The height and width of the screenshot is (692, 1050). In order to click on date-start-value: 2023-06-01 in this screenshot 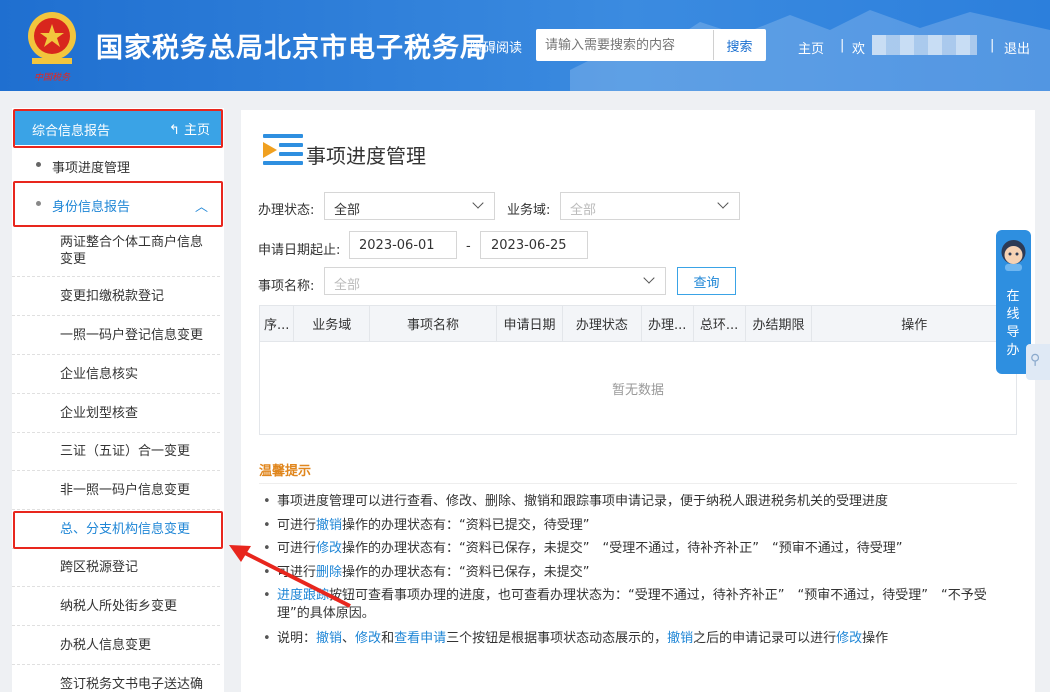, I will do `click(397, 245)`.